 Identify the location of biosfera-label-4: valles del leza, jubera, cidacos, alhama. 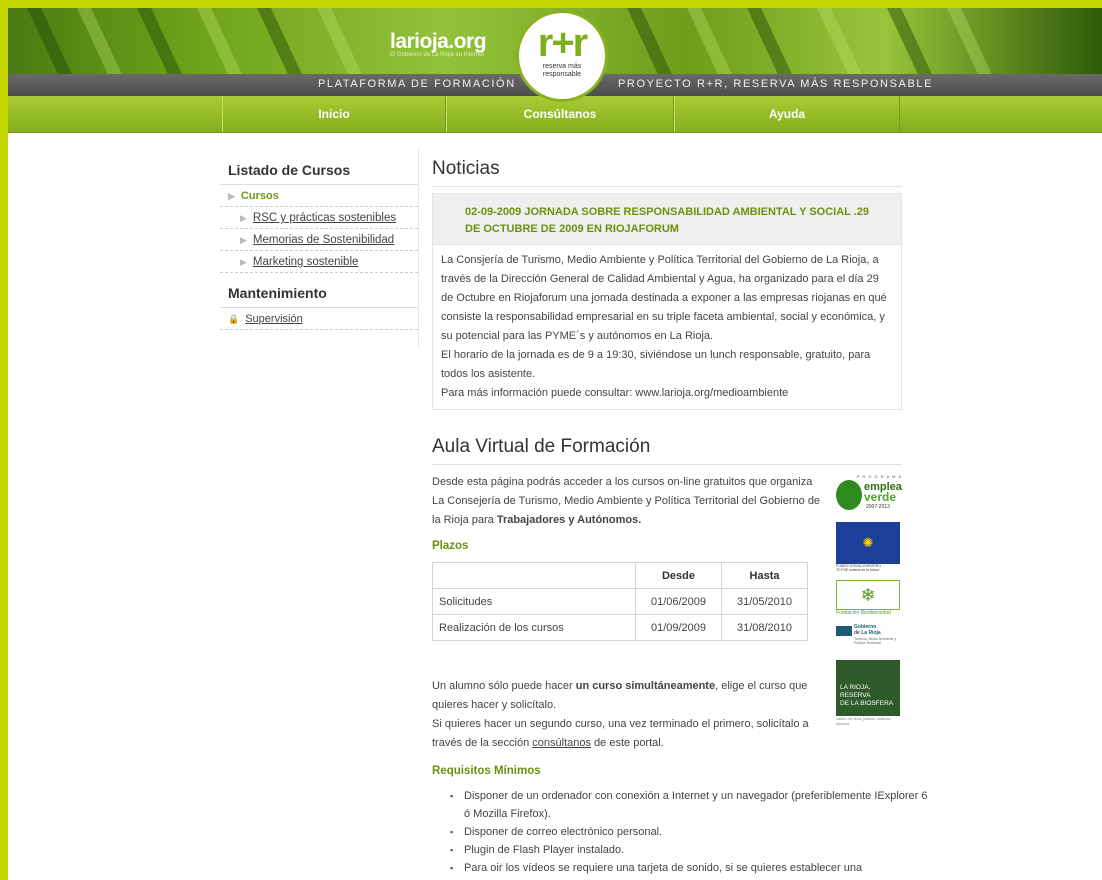
(864, 721).